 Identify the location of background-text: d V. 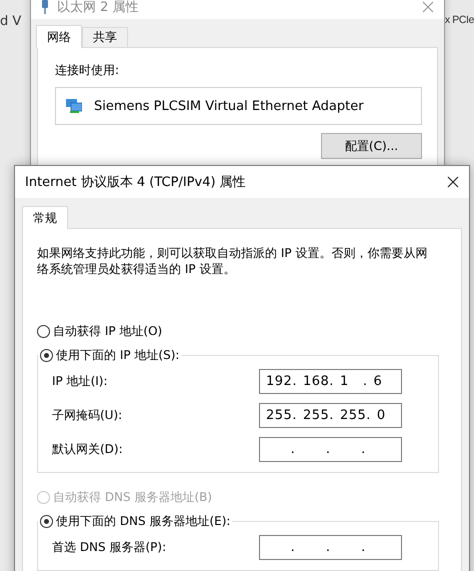
(11, 21).